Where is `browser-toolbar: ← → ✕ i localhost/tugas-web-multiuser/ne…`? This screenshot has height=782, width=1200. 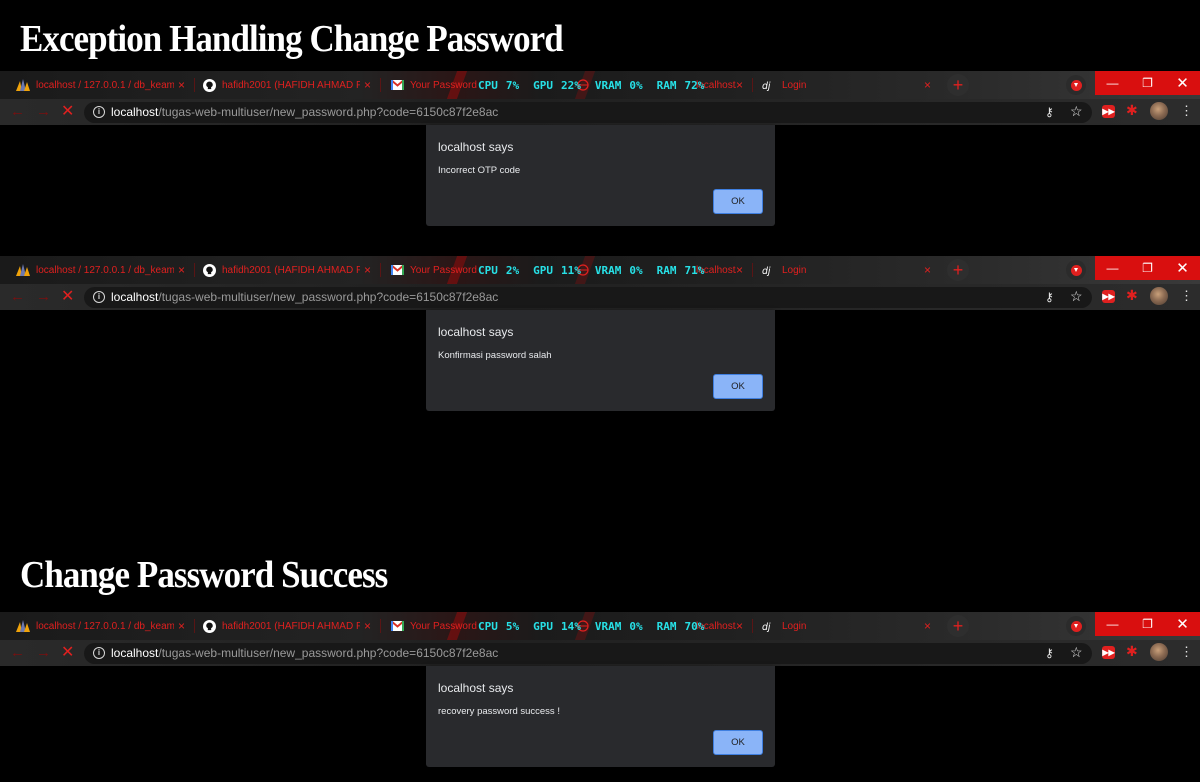
browser-toolbar: ← → ✕ i localhost/tugas-web-multiuser/ne… is located at coordinates (600, 653).